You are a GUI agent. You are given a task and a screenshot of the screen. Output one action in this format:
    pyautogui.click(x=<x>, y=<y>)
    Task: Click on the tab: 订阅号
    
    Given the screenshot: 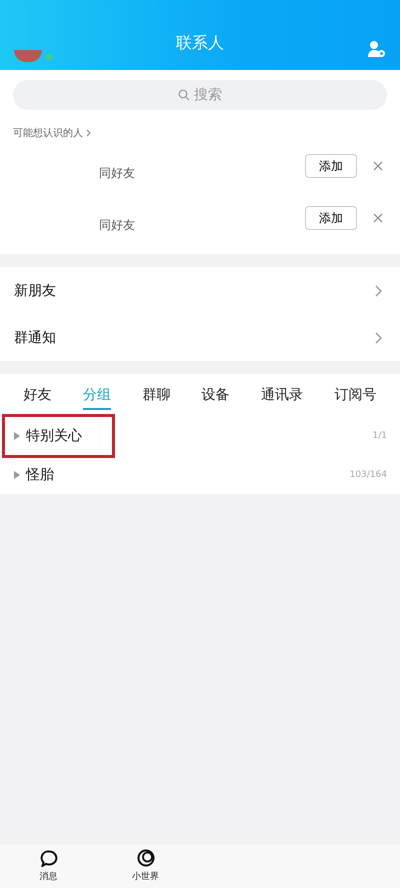 What is the action you would take?
    pyautogui.click(x=355, y=398)
    